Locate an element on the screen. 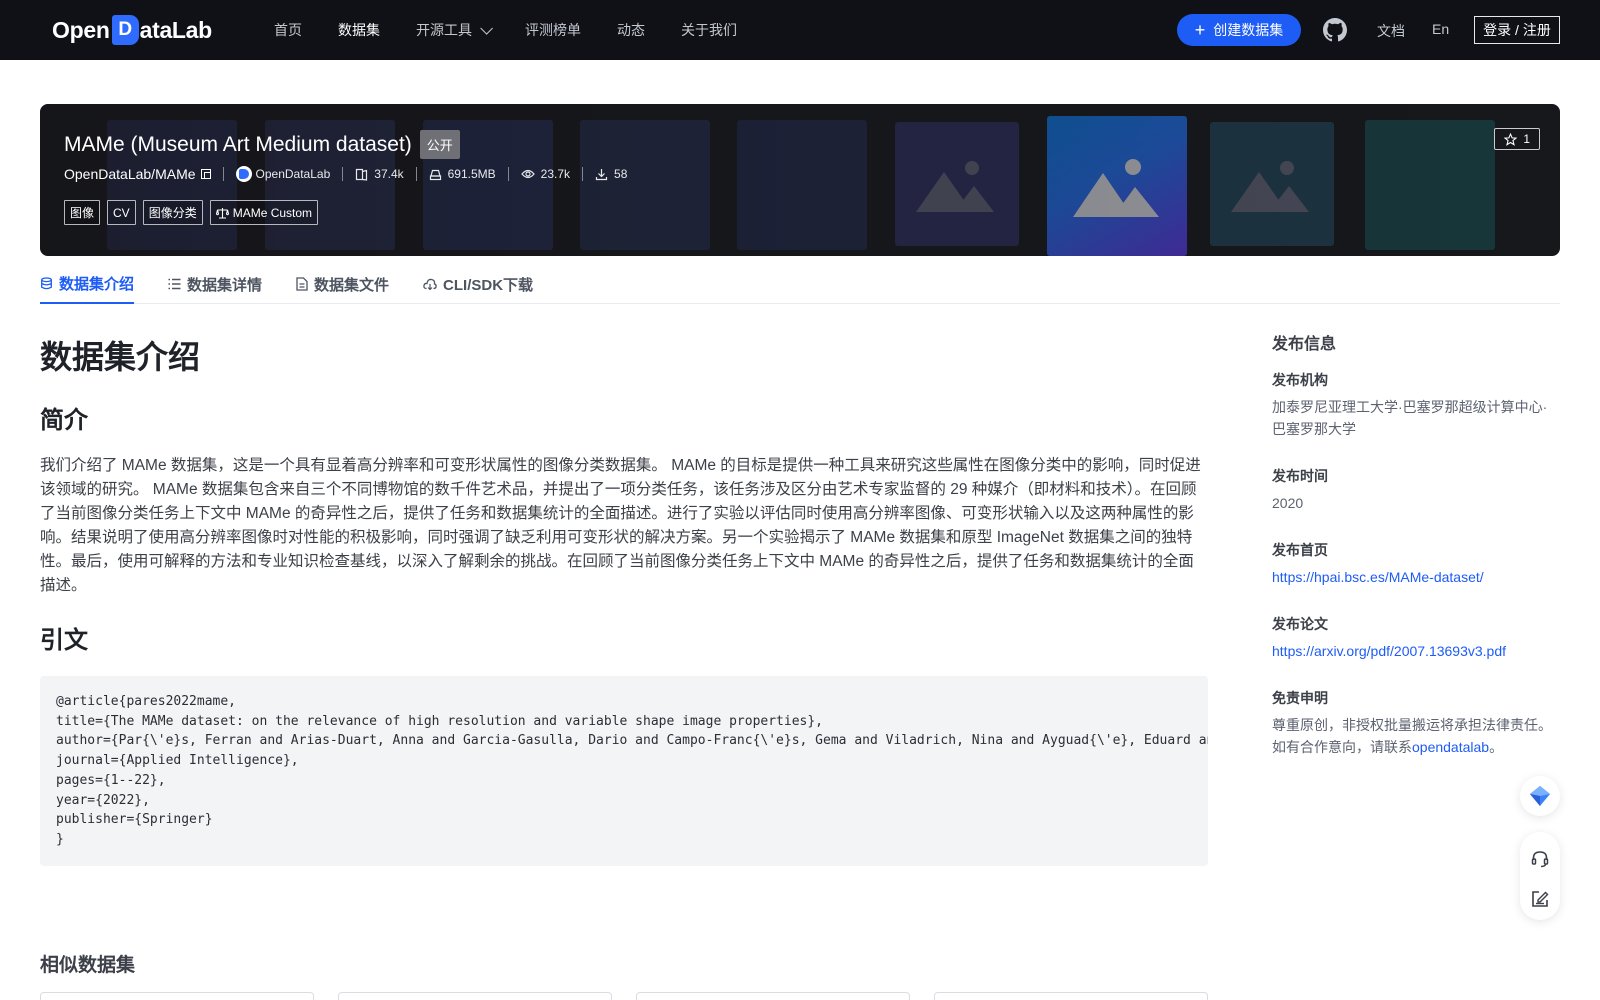 The height and width of the screenshot is (1000, 1600). tab-cli-sdk-download: CLI/SDK下载 is located at coordinates (478, 284).